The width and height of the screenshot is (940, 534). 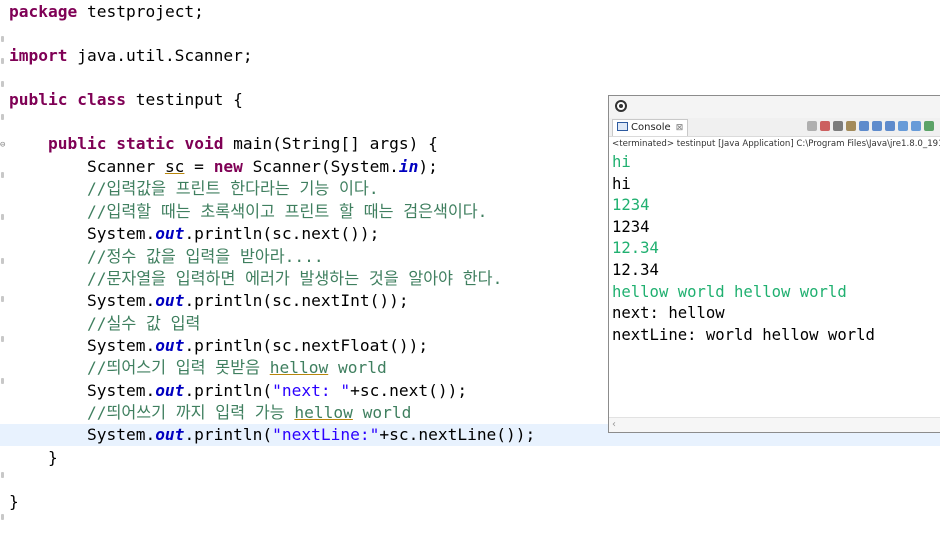 I want to click on console-output-line: next: hellow, so click(x=668, y=313).